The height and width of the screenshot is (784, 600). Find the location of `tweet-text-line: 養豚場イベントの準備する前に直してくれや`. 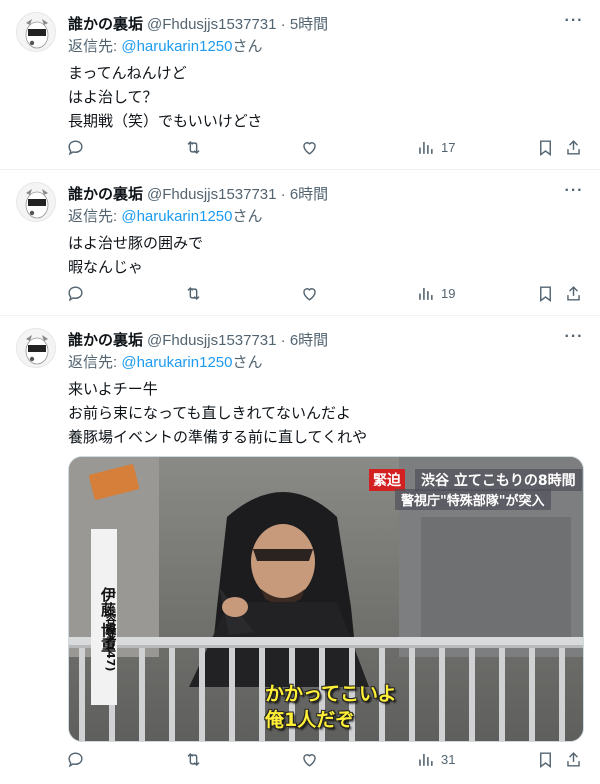

tweet-text-line: 養豚場イベントの準備する前に直してくれや is located at coordinates (218, 437).